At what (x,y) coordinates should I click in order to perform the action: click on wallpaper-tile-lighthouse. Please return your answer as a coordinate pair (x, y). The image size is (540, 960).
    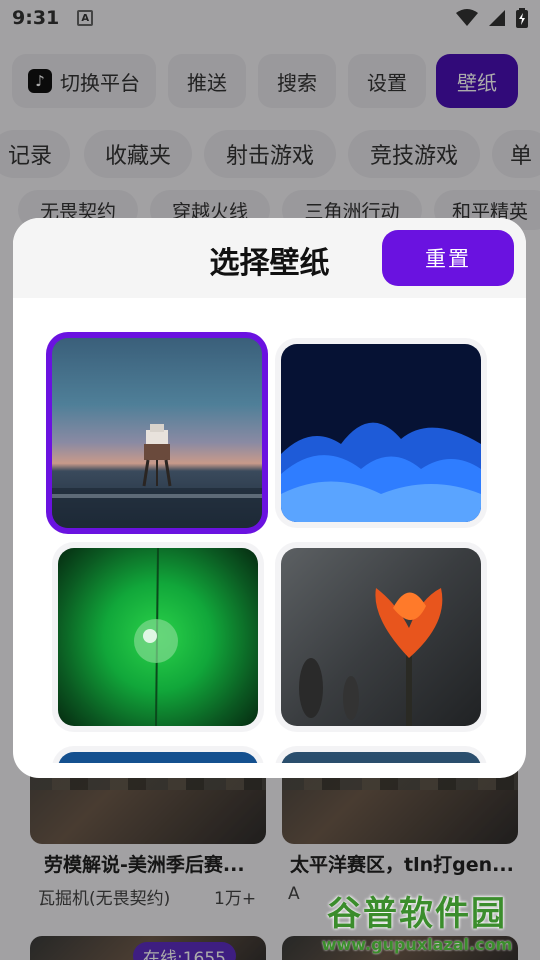
    Looking at the image, I should click on (157, 433).